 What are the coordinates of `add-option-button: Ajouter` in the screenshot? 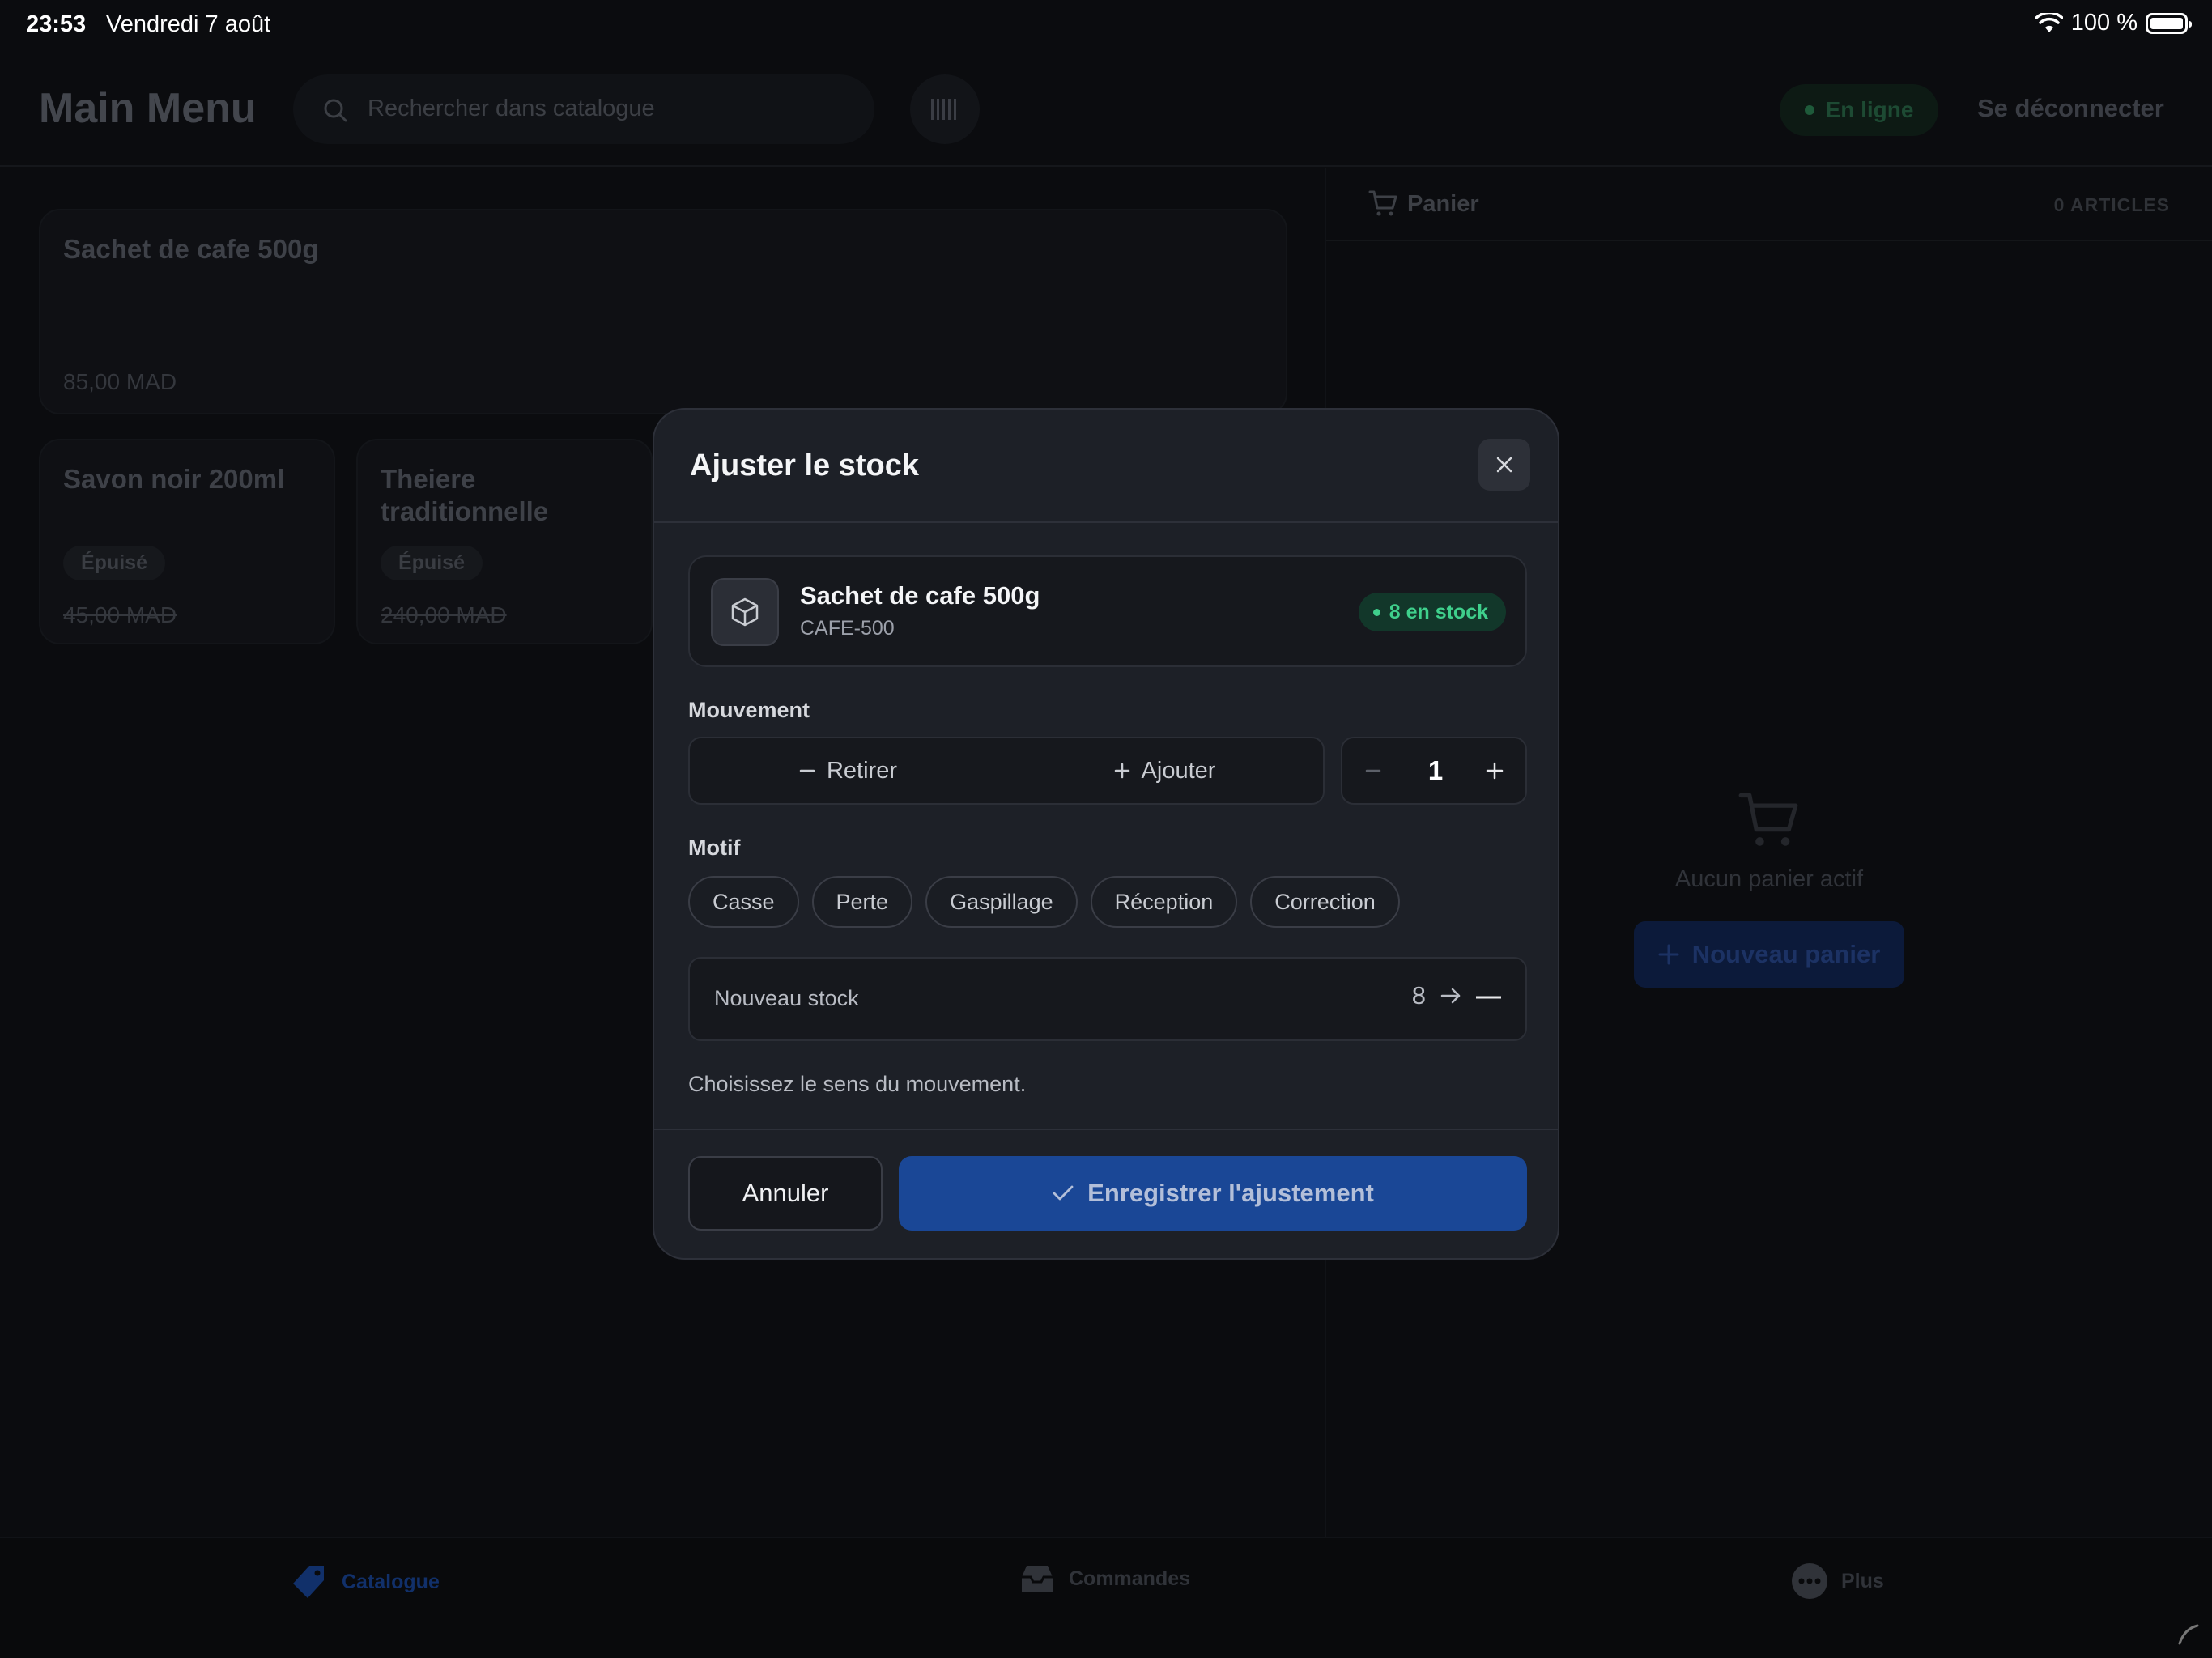 It's located at (1164, 770).